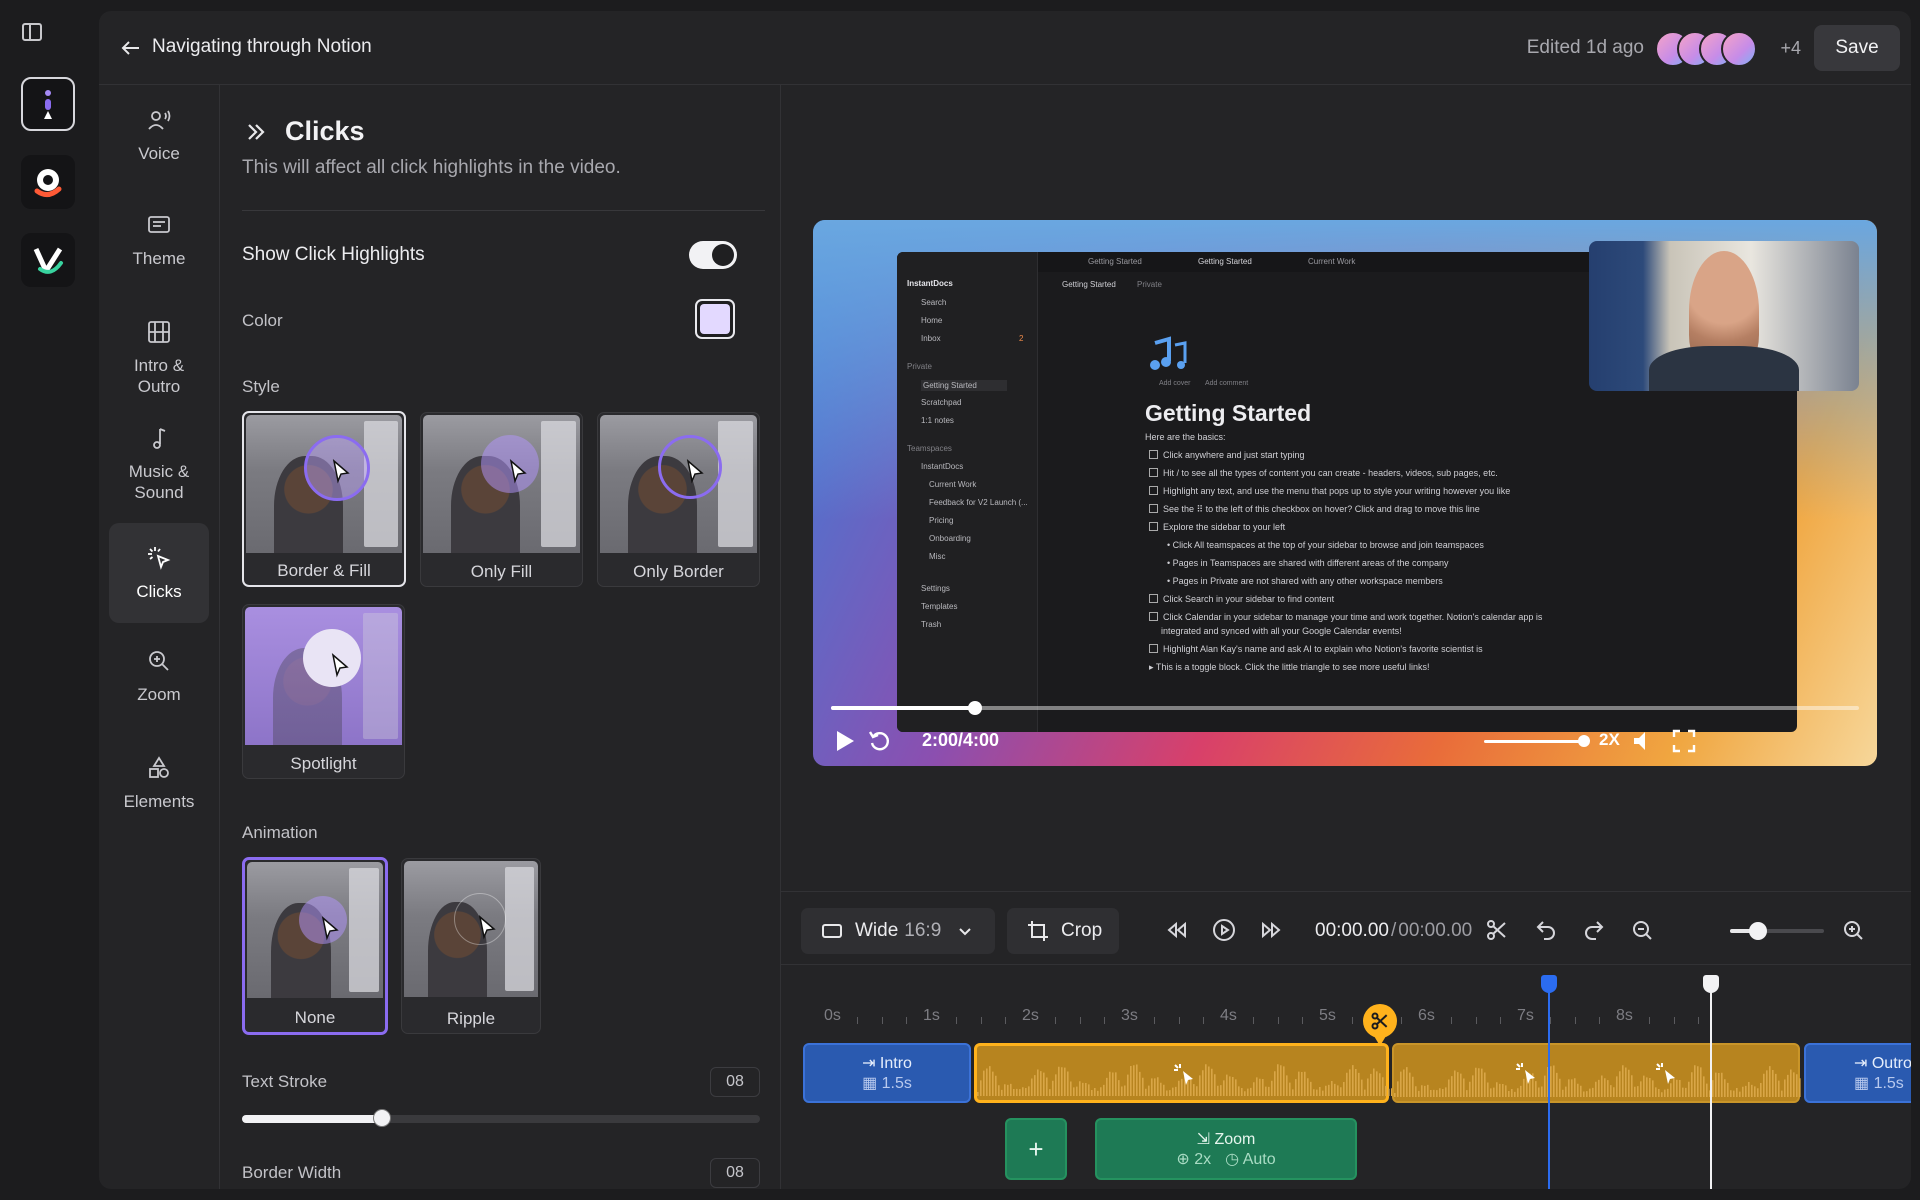 This screenshot has width=1920, height=1200. I want to click on undo-icon, so click(1546, 930).